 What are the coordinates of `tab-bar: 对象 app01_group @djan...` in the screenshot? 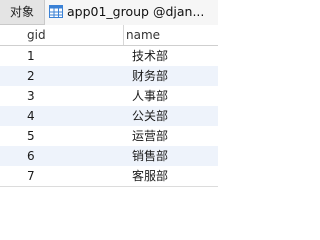 It's located at (109, 12).